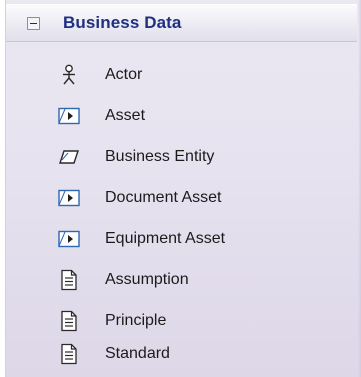  Describe the element at coordinates (176, 75) in the screenshot. I see `toolbox-item-actor: Actor` at that location.